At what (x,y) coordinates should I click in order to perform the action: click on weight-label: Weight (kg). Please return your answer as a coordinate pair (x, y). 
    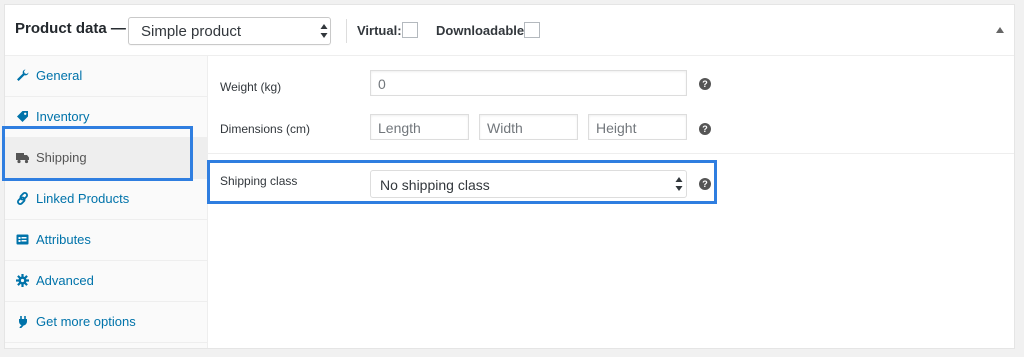
    Looking at the image, I should click on (251, 87).